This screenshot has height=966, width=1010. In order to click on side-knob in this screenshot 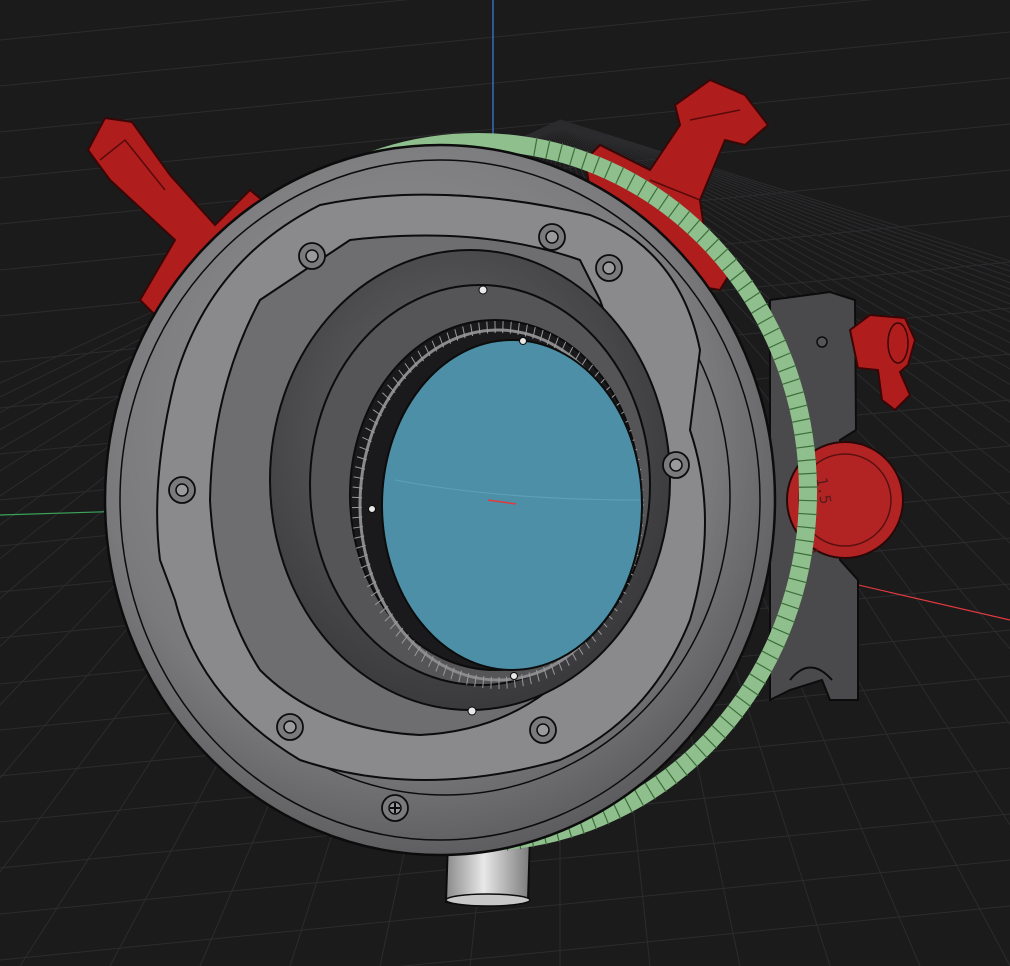, I will do `click(882, 362)`.